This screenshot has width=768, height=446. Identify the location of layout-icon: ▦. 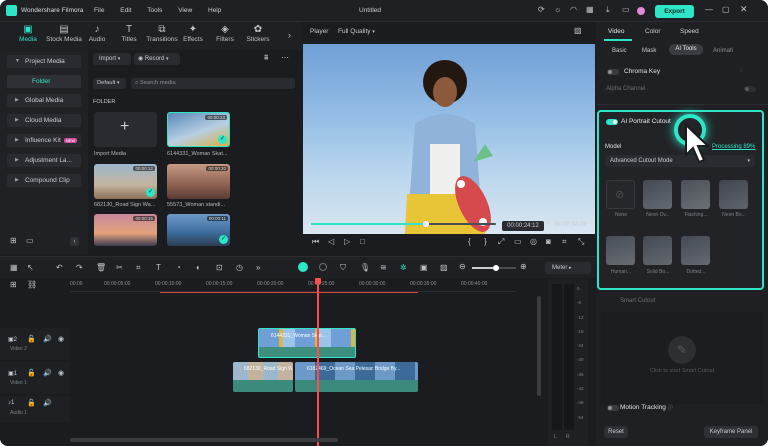
(14, 267).